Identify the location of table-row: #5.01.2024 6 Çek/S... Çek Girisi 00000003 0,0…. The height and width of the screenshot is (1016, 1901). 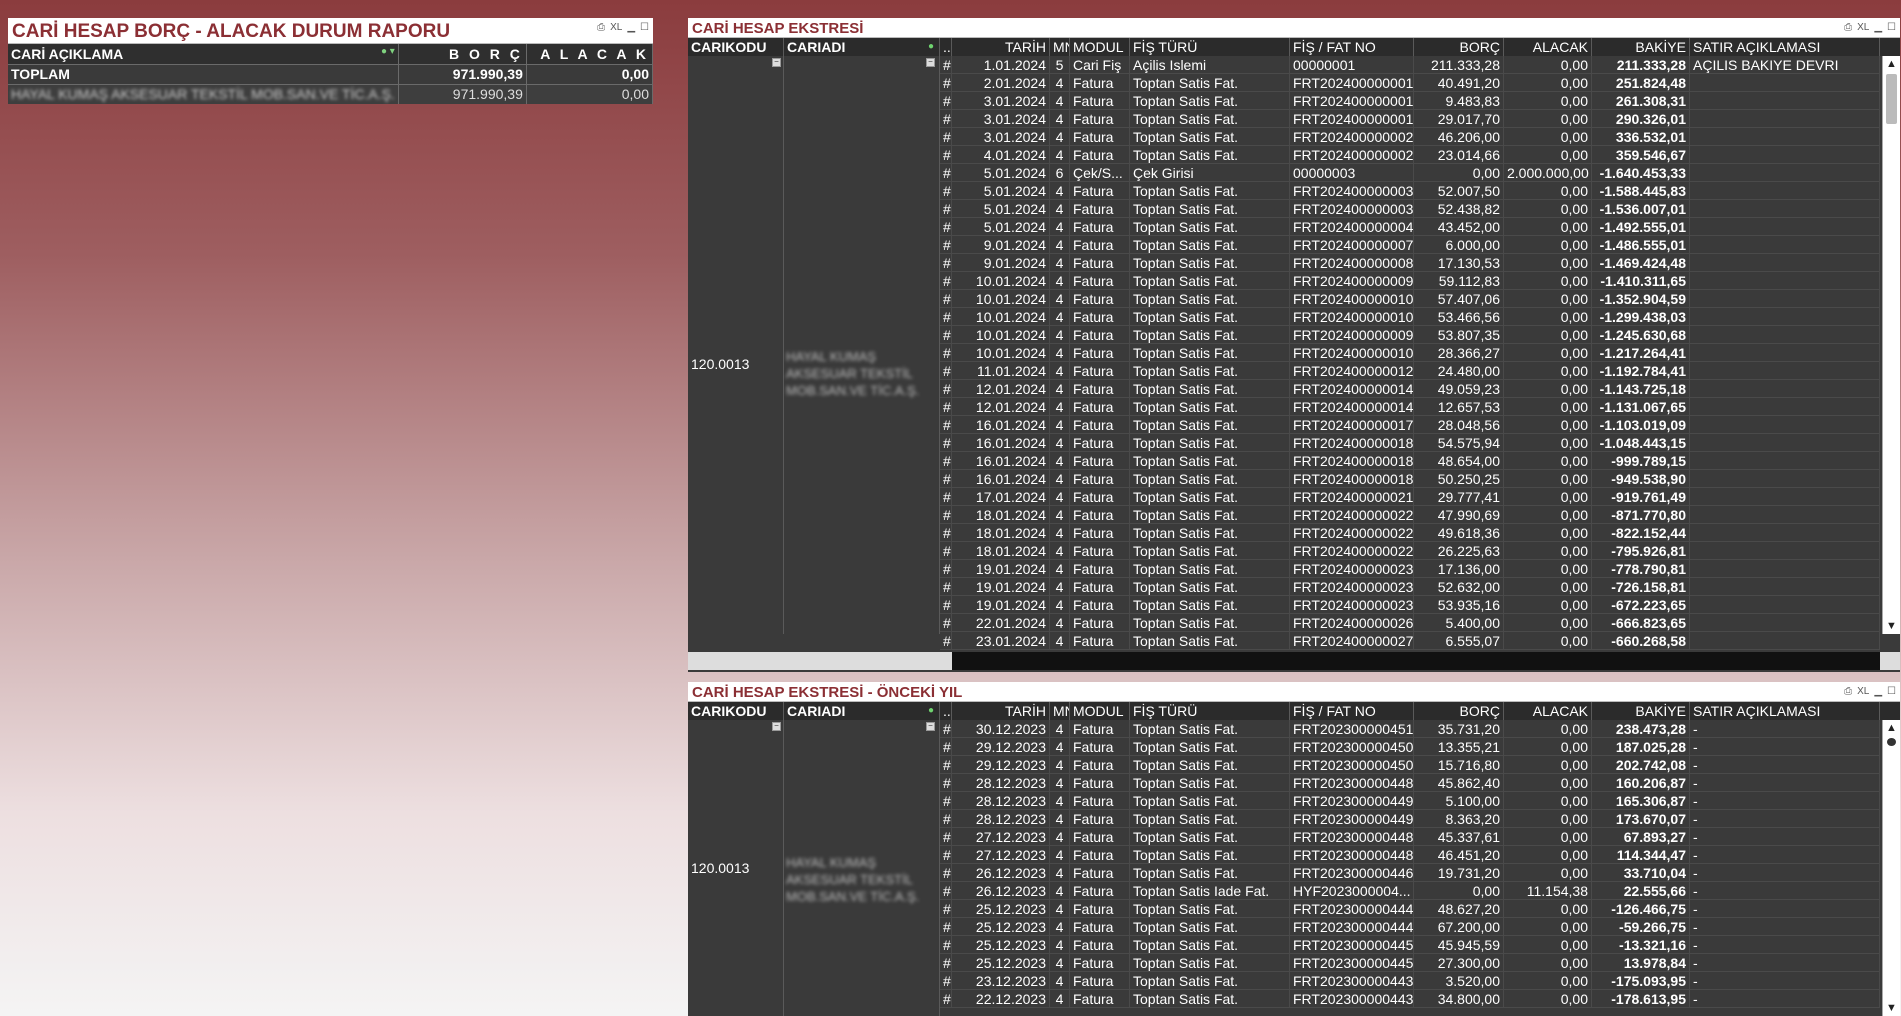
(1410, 173).